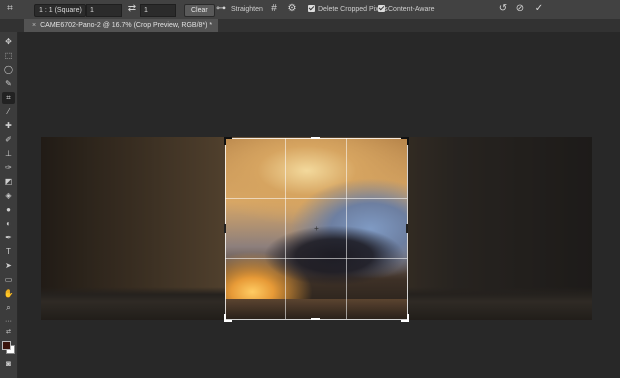 This screenshot has height=378, width=620. What do you see at coordinates (8, 196) in the screenshot?
I see `paint-bucket-tool-icon: ◈` at bounding box center [8, 196].